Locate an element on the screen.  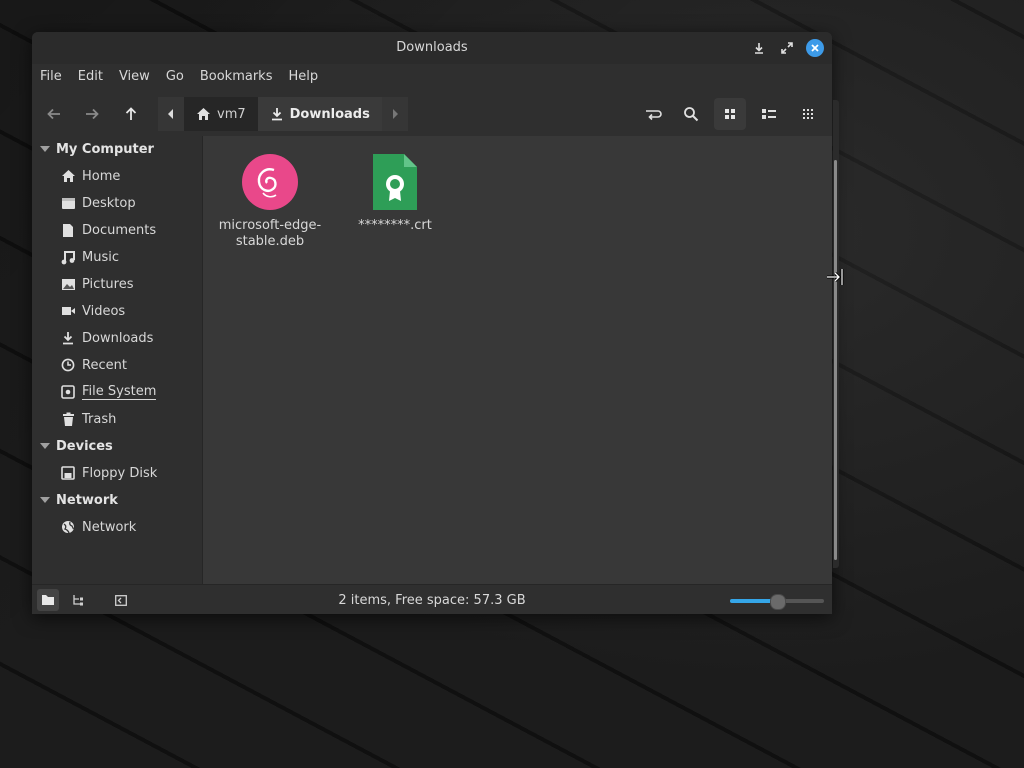
debian-package-icon is located at coordinates (270, 182).